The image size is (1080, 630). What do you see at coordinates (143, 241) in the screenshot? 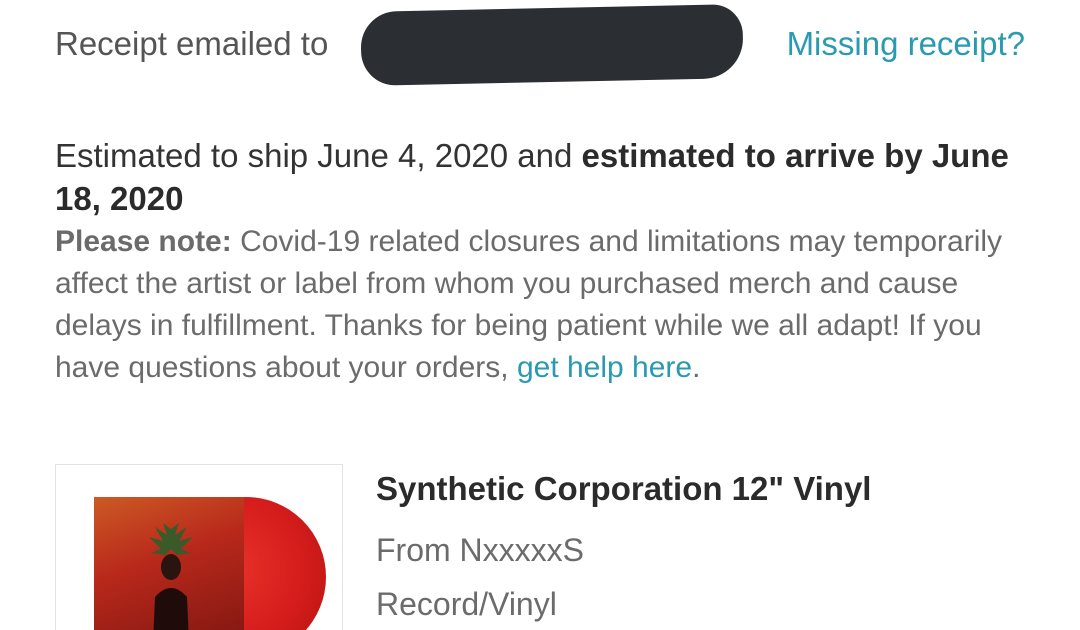
I see `note-label: Please note:` at bounding box center [143, 241].